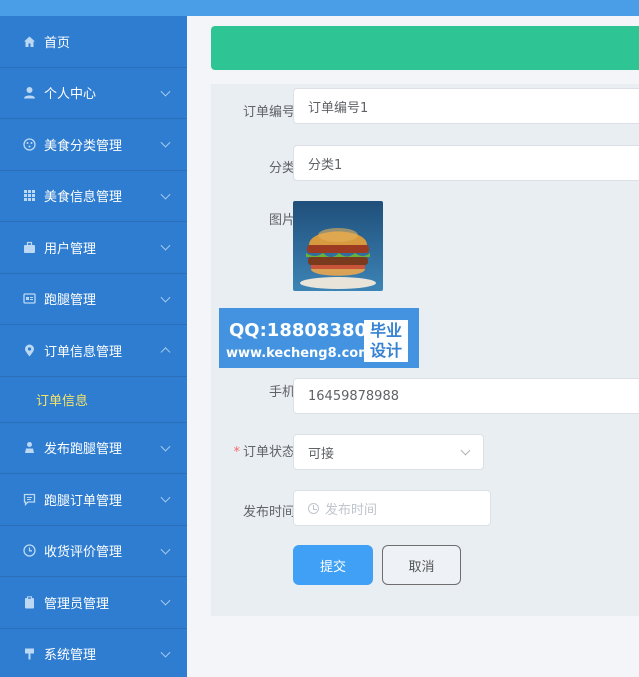  I want to click on sidebar-item-admin-management: 管理员管理, so click(93, 603).